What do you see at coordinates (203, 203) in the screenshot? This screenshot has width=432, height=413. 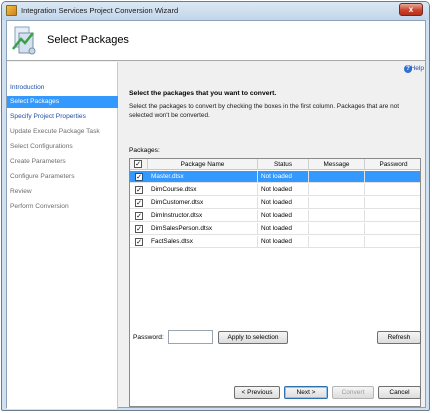 I see `package-name-cell: DimCustomer.dtsx` at bounding box center [203, 203].